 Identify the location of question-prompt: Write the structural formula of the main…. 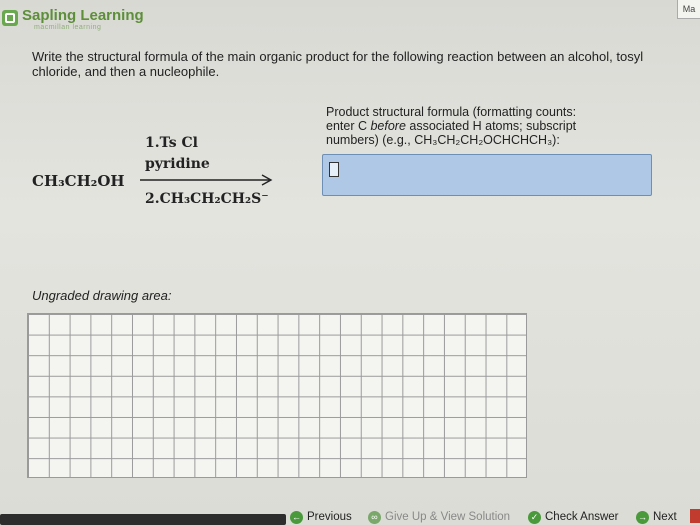
(338, 64).